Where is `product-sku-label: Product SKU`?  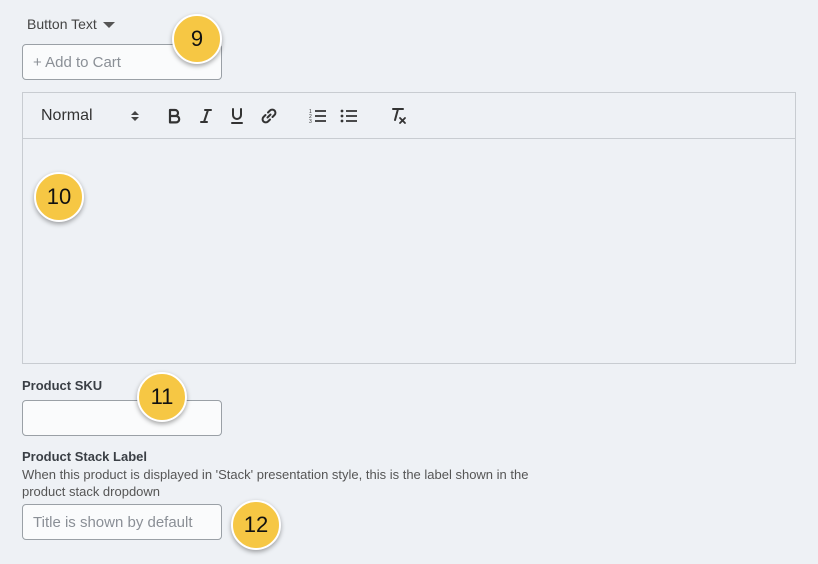 product-sku-label: Product SKU is located at coordinates (62, 385).